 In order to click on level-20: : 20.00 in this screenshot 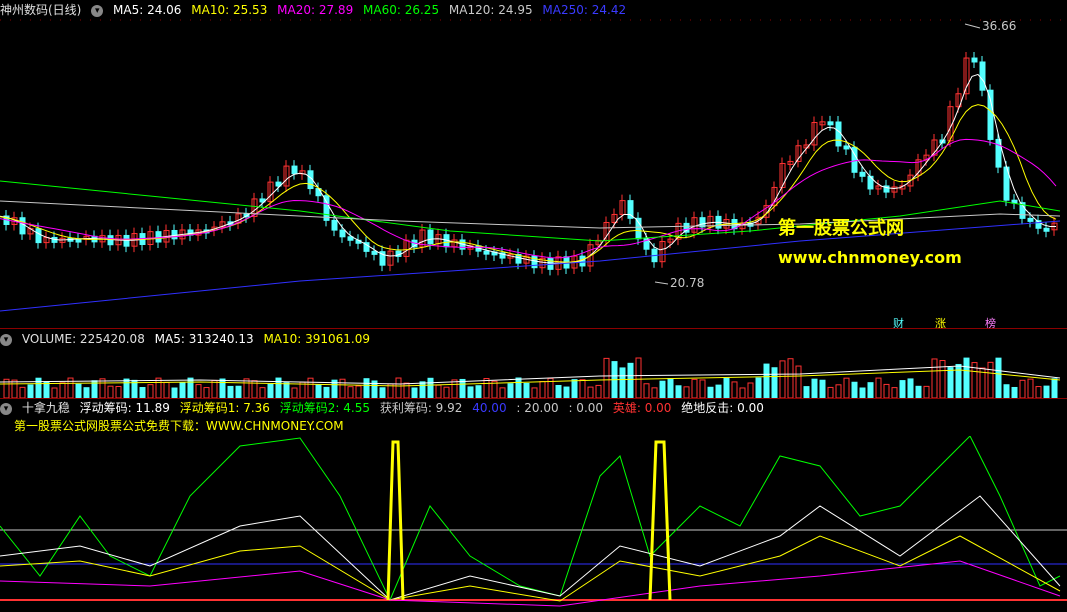, I will do `click(537, 408)`.